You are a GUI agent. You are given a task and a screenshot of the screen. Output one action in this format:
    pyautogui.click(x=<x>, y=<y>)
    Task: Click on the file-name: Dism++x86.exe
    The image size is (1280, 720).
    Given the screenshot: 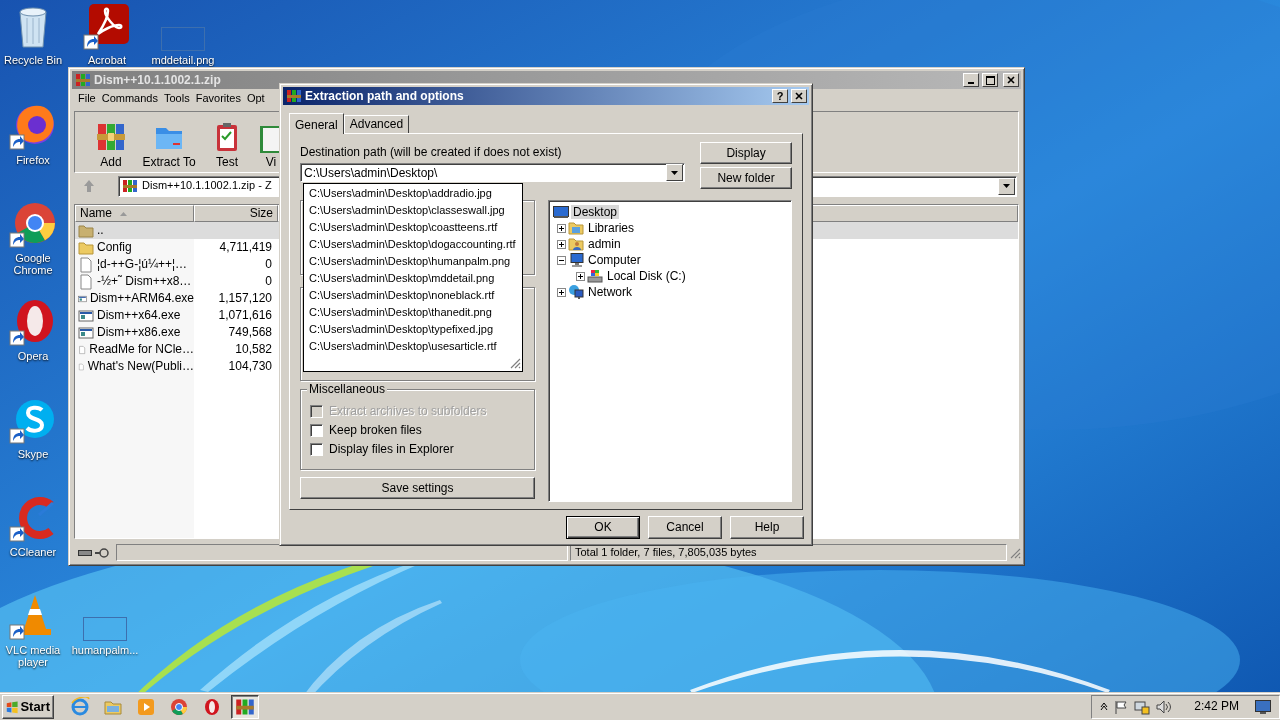 What is the action you would take?
    pyautogui.click(x=139, y=332)
    